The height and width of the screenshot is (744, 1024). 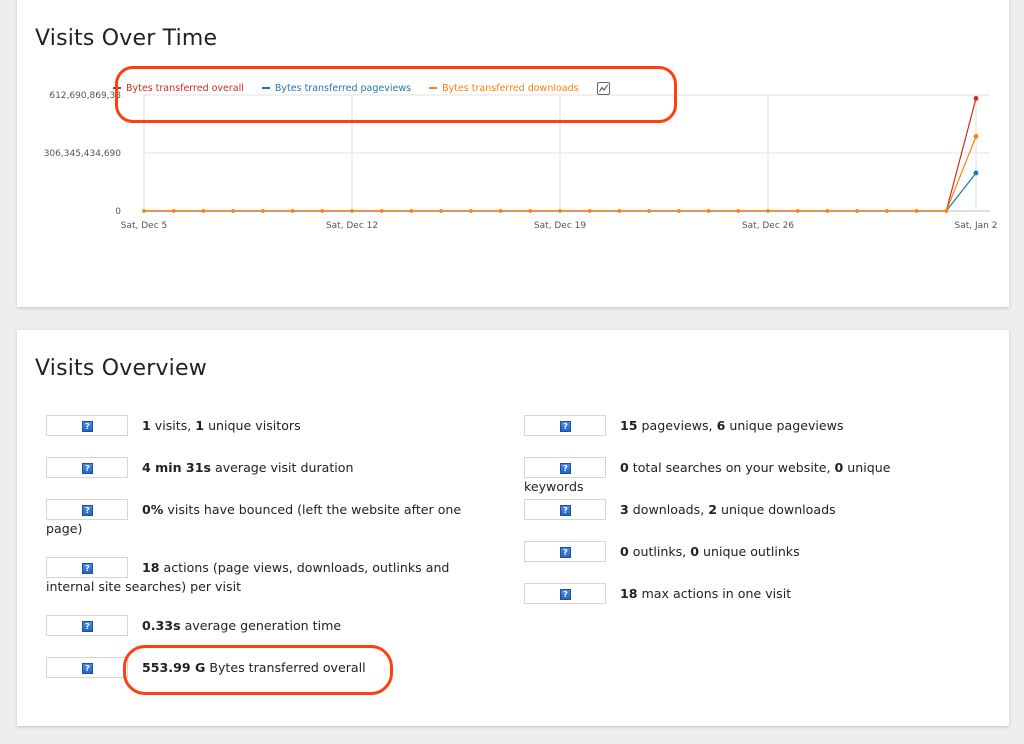 I want to click on metric-value: 4 min 31s, so click(x=176, y=467).